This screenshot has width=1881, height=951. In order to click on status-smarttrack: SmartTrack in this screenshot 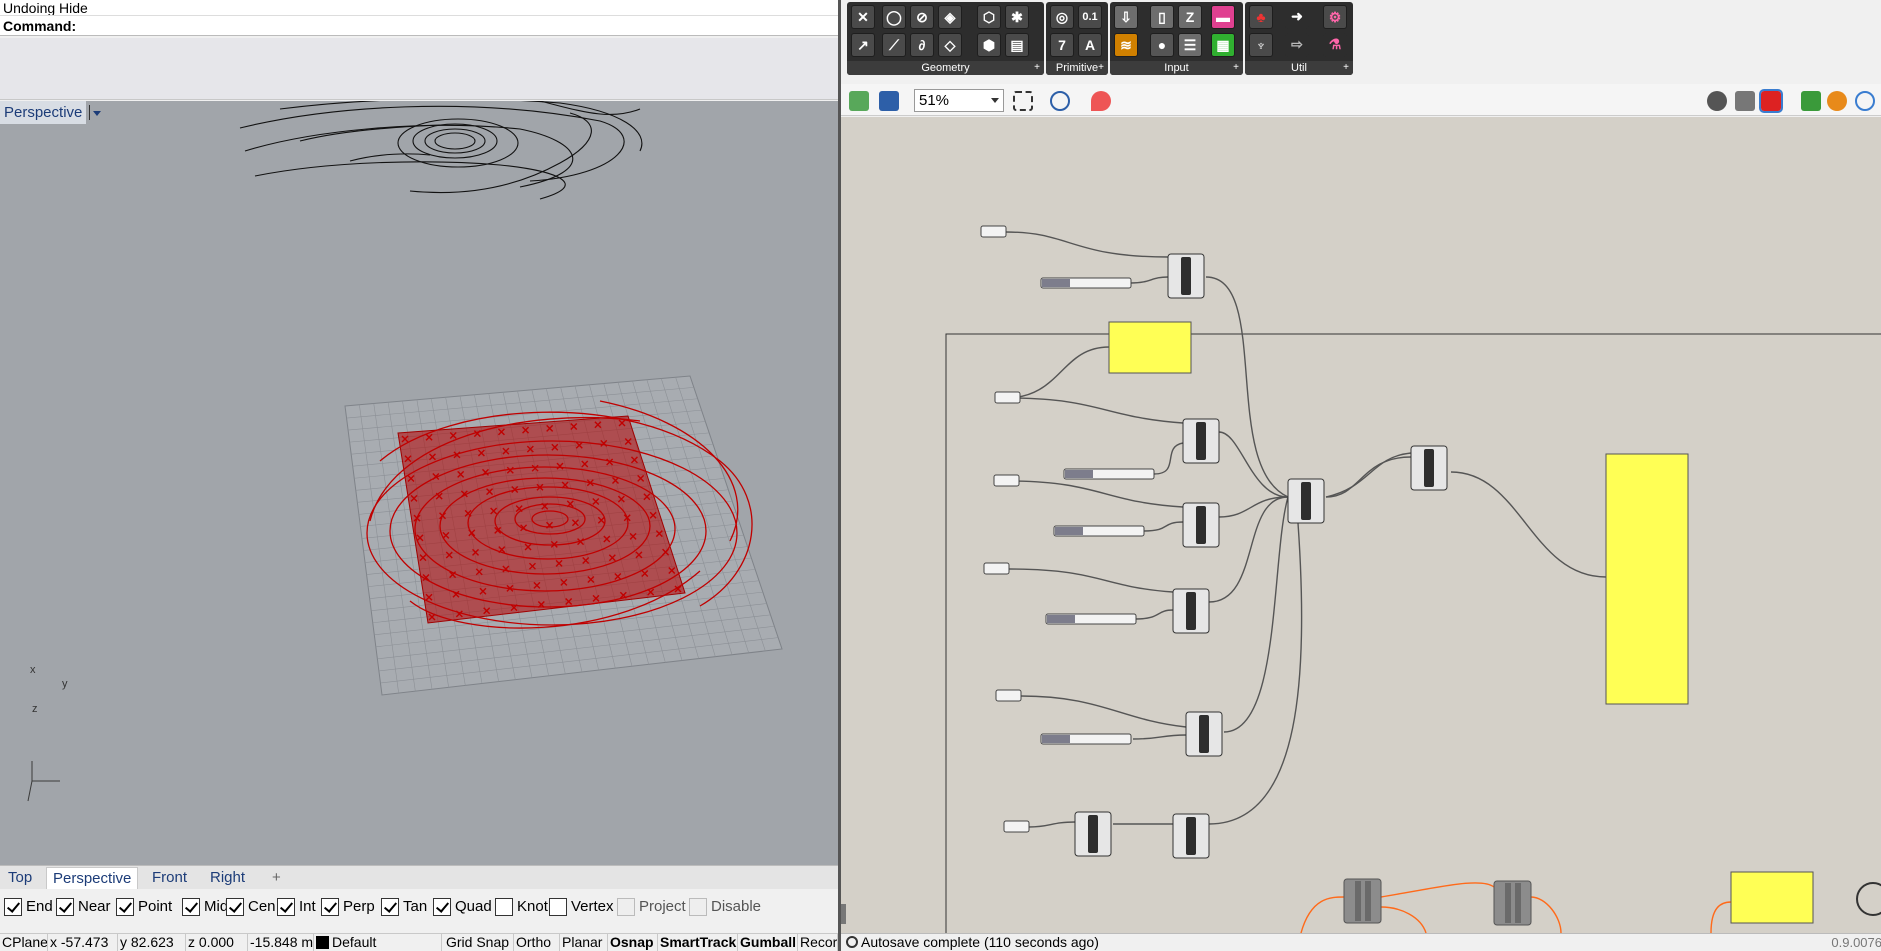, I will do `click(698, 942)`.